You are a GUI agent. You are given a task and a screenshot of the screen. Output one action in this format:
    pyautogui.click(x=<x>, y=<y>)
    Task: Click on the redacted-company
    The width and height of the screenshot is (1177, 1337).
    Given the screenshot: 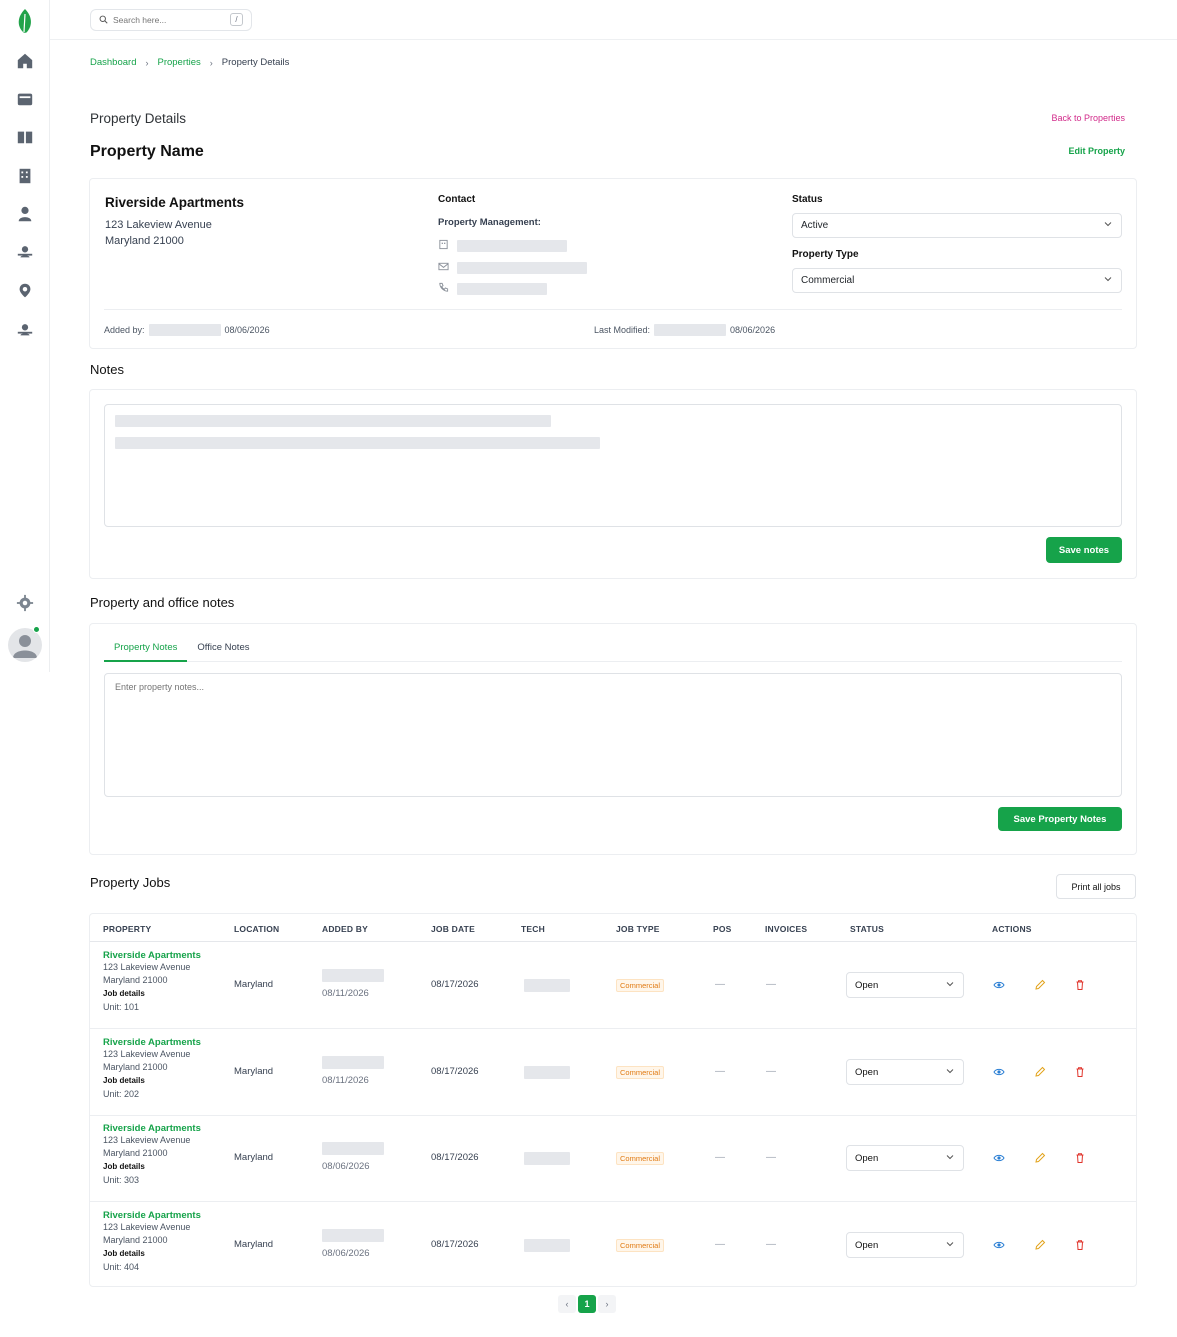 What is the action you would take?
    pyautogui.click(x=512, y=246)
    